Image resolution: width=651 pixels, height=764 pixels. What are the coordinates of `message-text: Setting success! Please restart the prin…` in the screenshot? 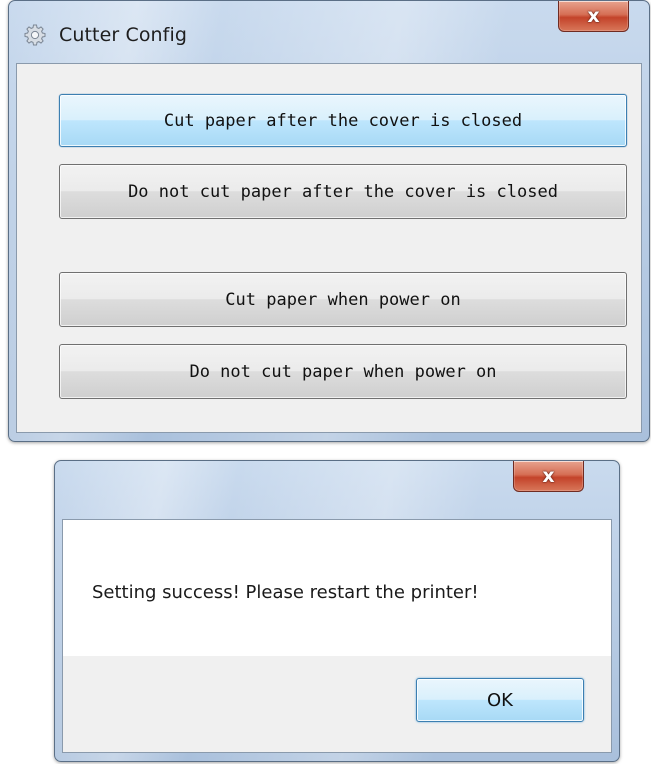 It's located at (285, 592).